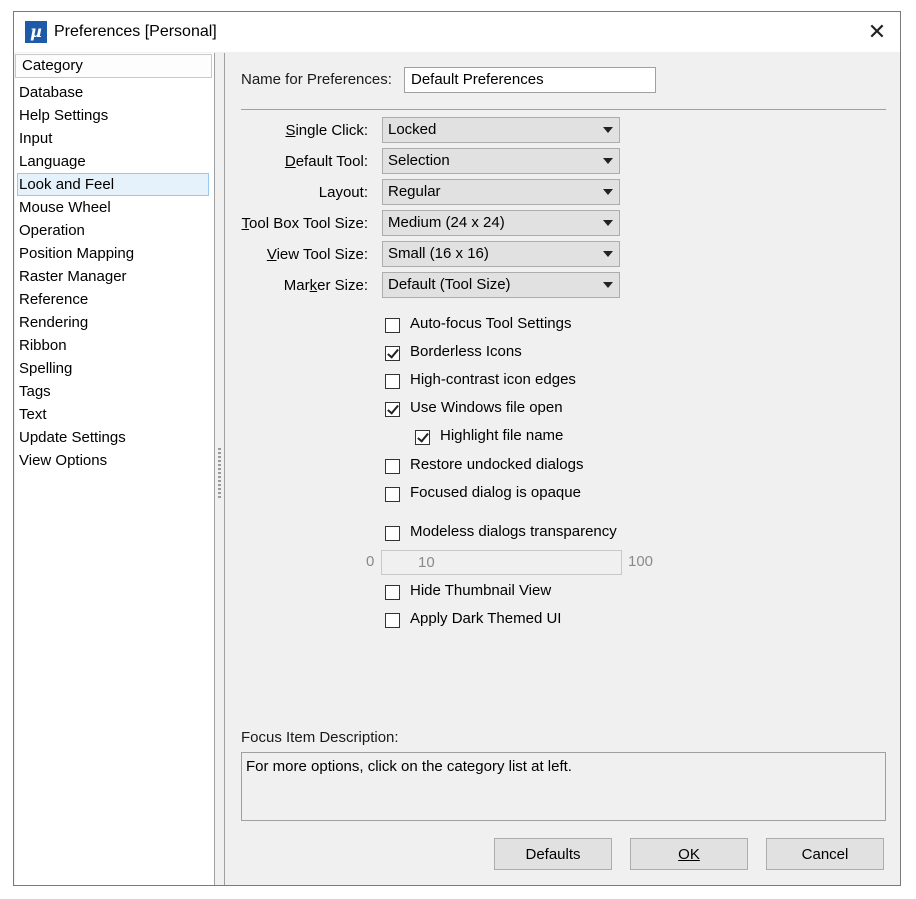 The height and width of the screenshot is (899, 916). Describe the element at coordinates (486, 618) in the screenshot. I see `dark-theme-label: Apply Dark Themed UI` at that location.